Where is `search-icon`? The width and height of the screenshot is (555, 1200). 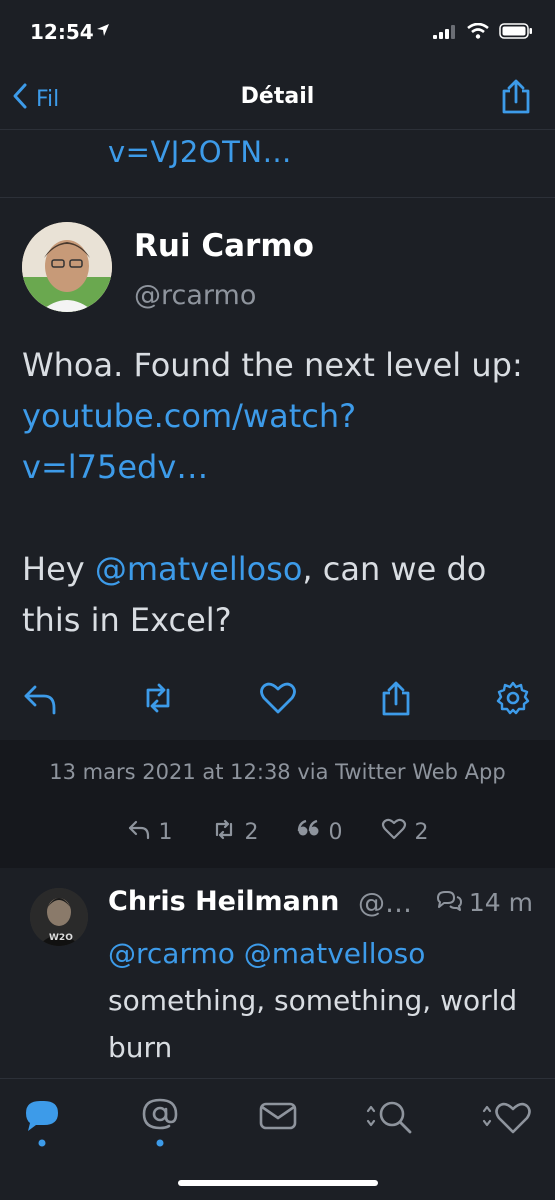
search-icon is located at coordinates (390, 1121).